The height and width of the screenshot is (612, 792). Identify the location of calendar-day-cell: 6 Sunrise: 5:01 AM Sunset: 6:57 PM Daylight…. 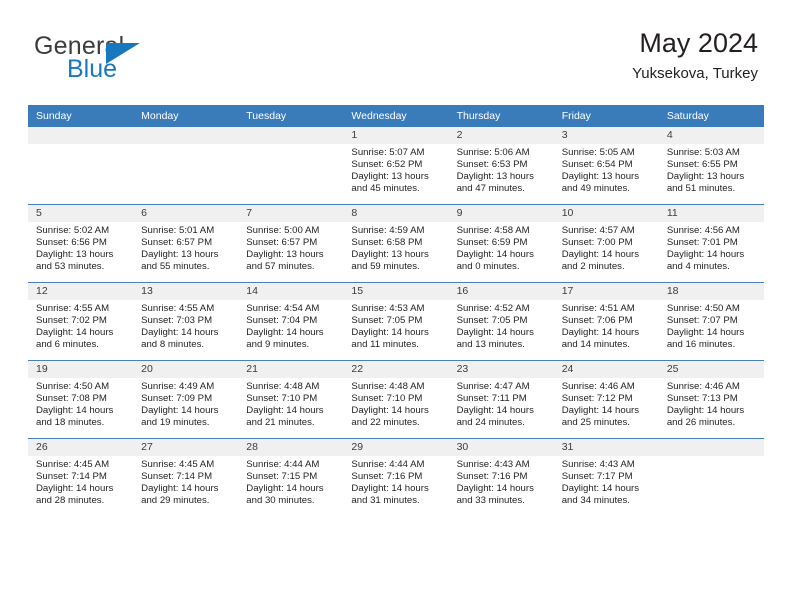
(186, 243).